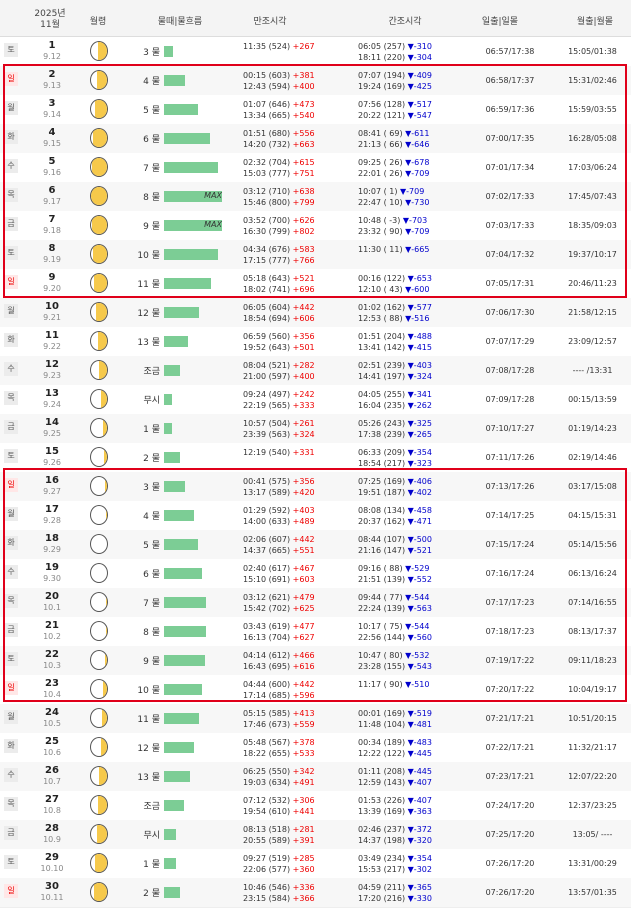  What do you see at coordinates (50, 19) in the screenshot?
I see `header-year-month: 2025년 11월` at bounding box center [50, 19].